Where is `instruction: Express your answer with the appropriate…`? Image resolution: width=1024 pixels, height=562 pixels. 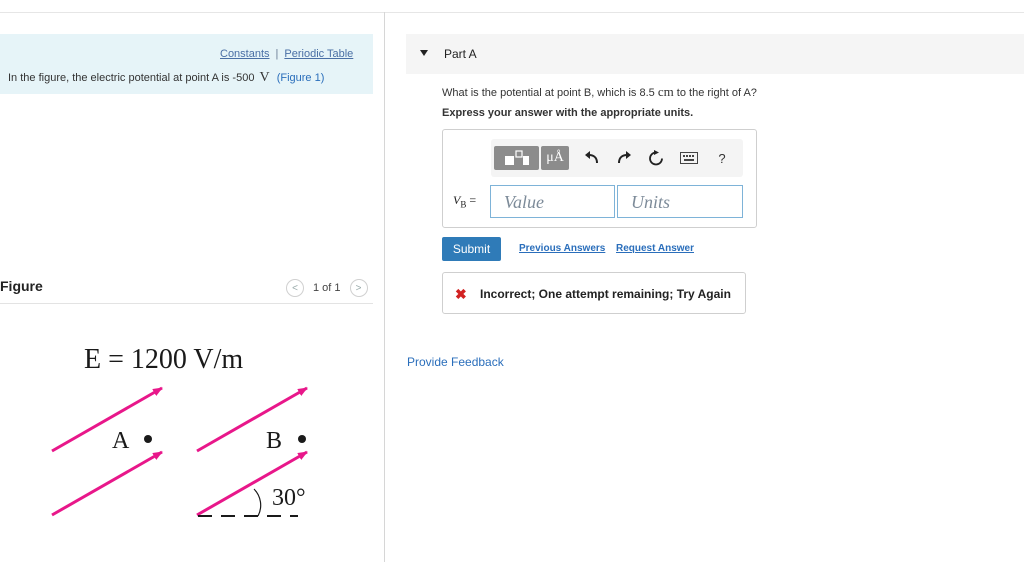
instruction: Express your answer with the appropriate… is located at coordinates (568, 113).